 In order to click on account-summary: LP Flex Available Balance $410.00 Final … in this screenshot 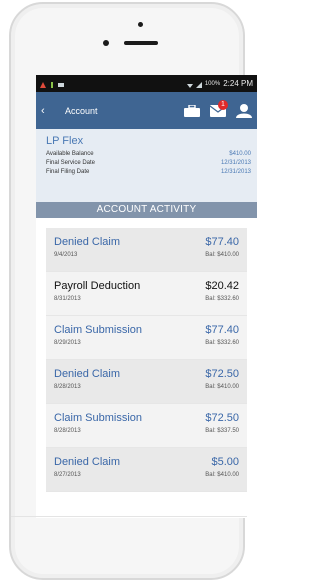, I will do `click(146, 165)`.